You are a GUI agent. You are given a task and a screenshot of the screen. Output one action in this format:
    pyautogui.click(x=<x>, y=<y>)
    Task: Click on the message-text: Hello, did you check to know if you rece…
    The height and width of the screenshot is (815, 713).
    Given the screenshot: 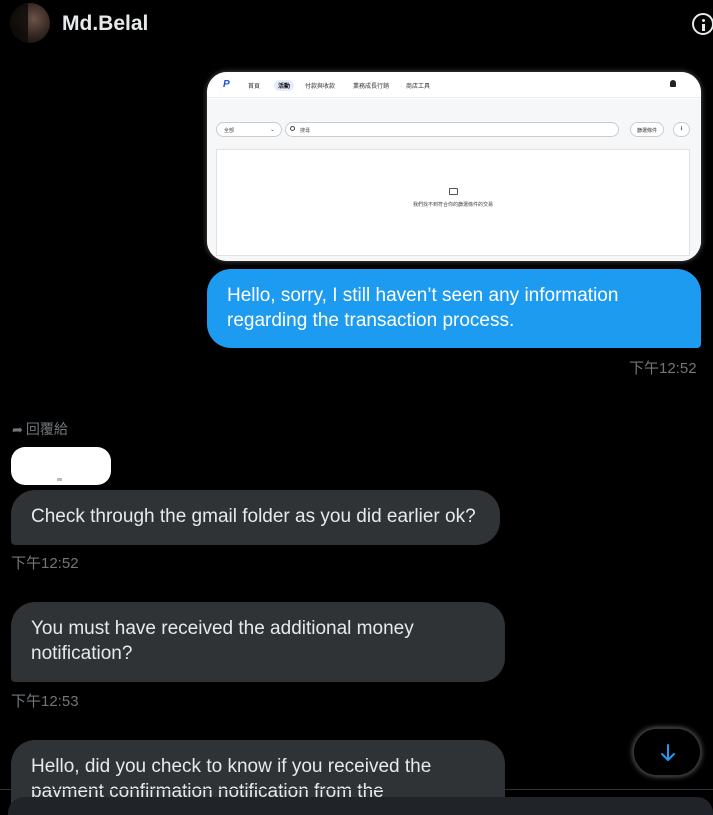 What is the action you would take?
    pyautogui.click(x=231, y=779)
    